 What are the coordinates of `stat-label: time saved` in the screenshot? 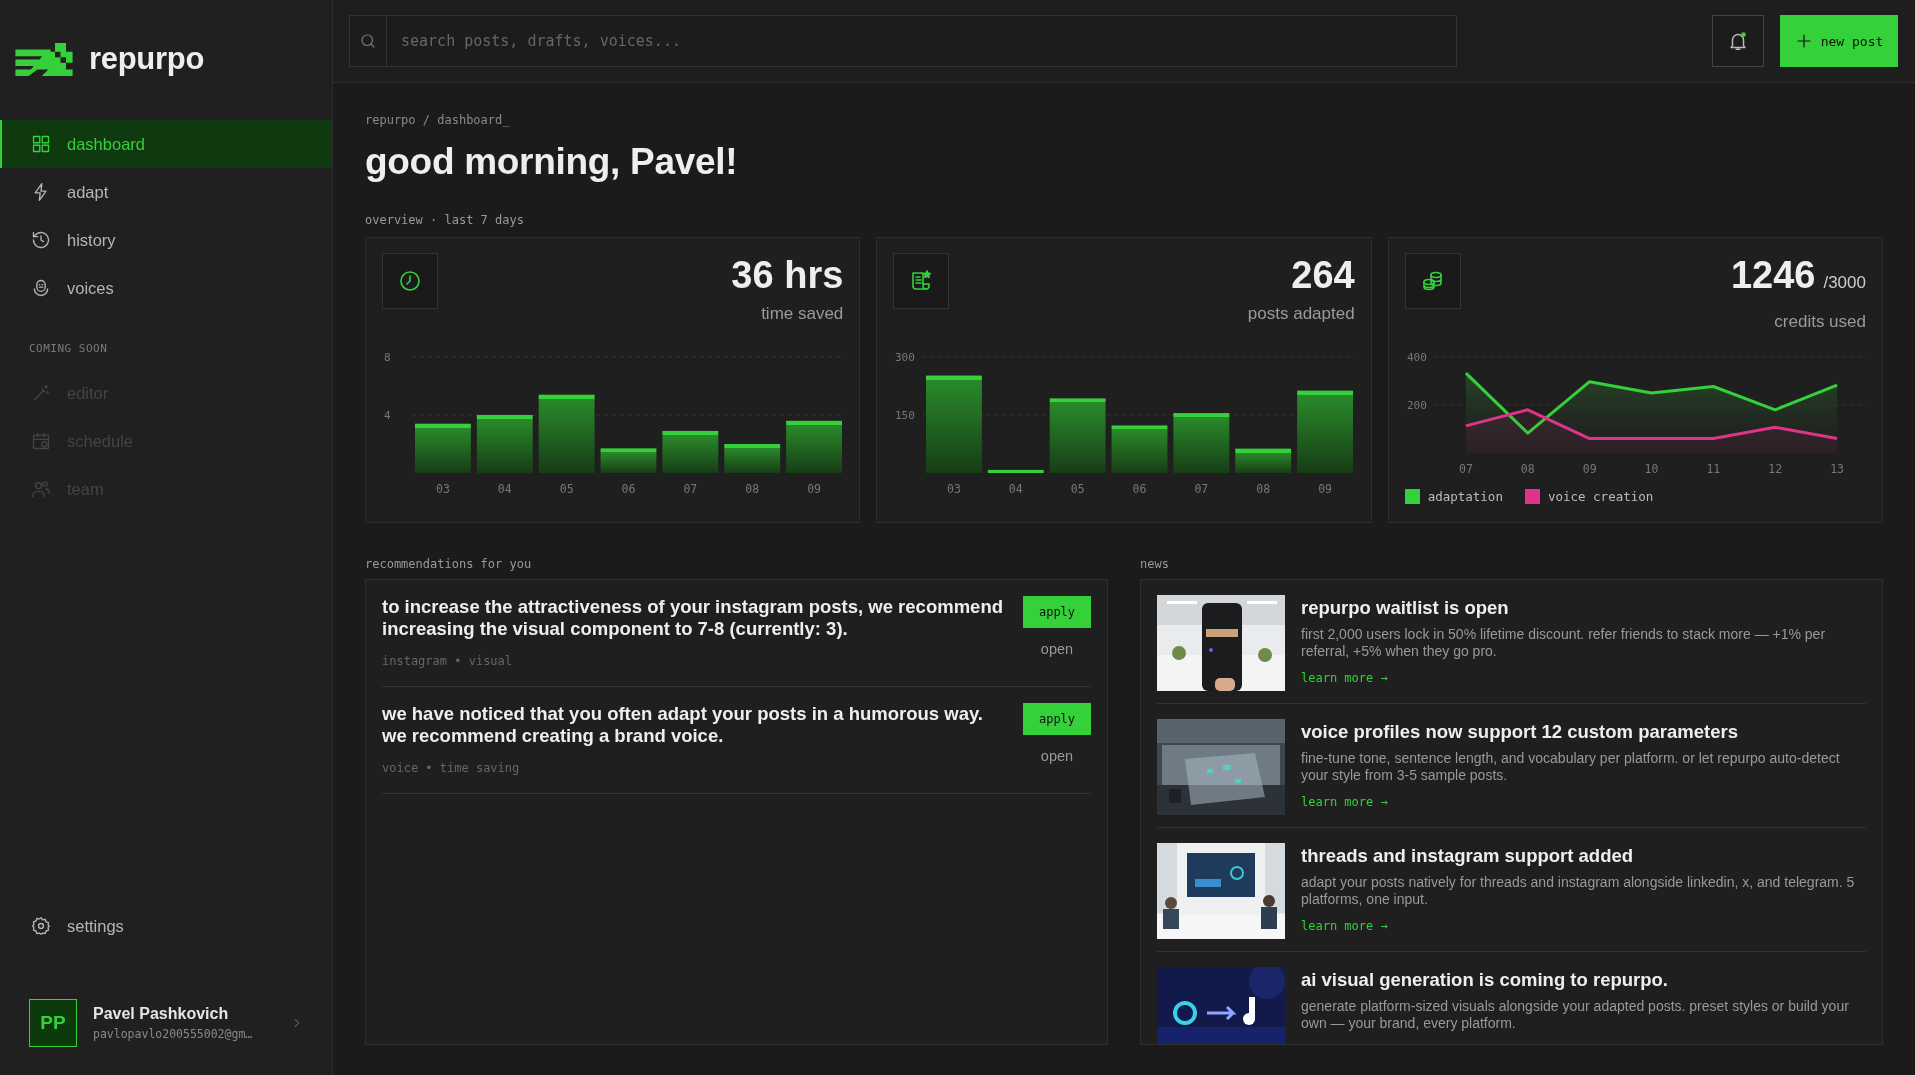 It's located at (802, 314).